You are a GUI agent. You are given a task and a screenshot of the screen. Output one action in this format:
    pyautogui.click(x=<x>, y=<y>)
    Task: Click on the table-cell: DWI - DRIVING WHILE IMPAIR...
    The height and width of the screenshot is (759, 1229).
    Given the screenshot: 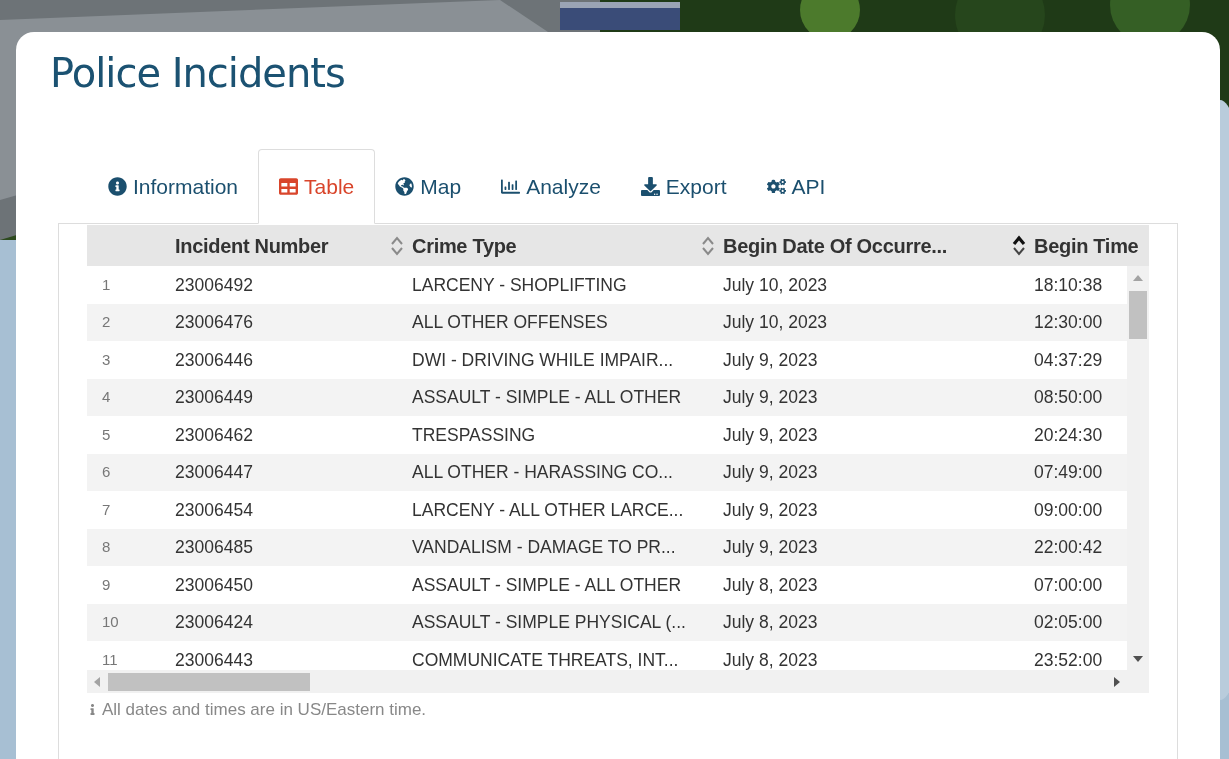 What is the action you would take?
    pyautogui.click(x=543, y=359)
    